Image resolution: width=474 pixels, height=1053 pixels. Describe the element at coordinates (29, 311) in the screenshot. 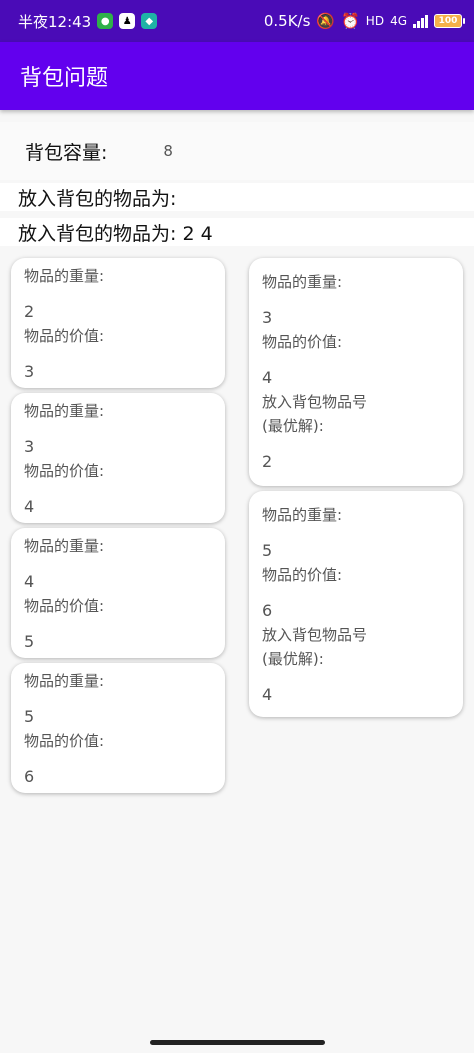

I see `weight-value: 2` at that location.